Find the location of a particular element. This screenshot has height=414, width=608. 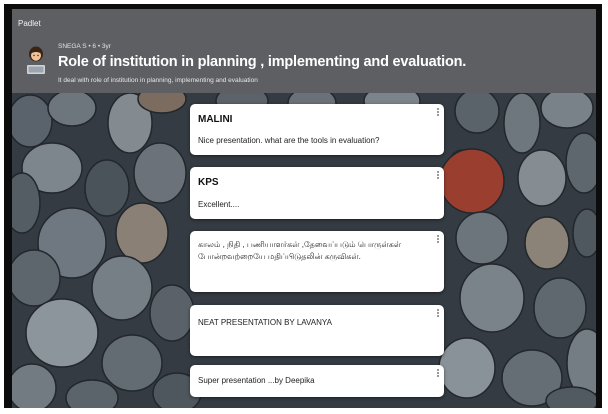

post-card: NEAT PRESENTATION BY LAVANYA is located at coordinates (317, 330).